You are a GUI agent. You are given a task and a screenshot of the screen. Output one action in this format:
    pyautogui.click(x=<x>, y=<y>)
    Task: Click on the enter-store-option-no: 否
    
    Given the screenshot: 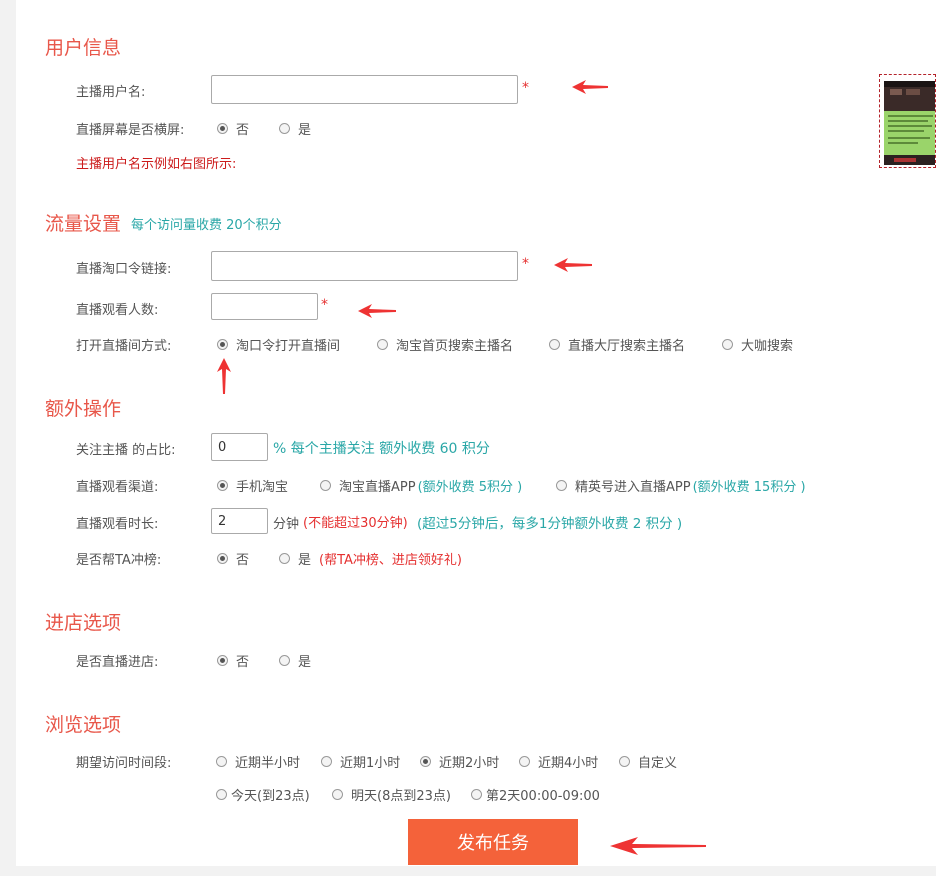 What is the action you would take?
    pyautogui.click(x=233, y=660)
    